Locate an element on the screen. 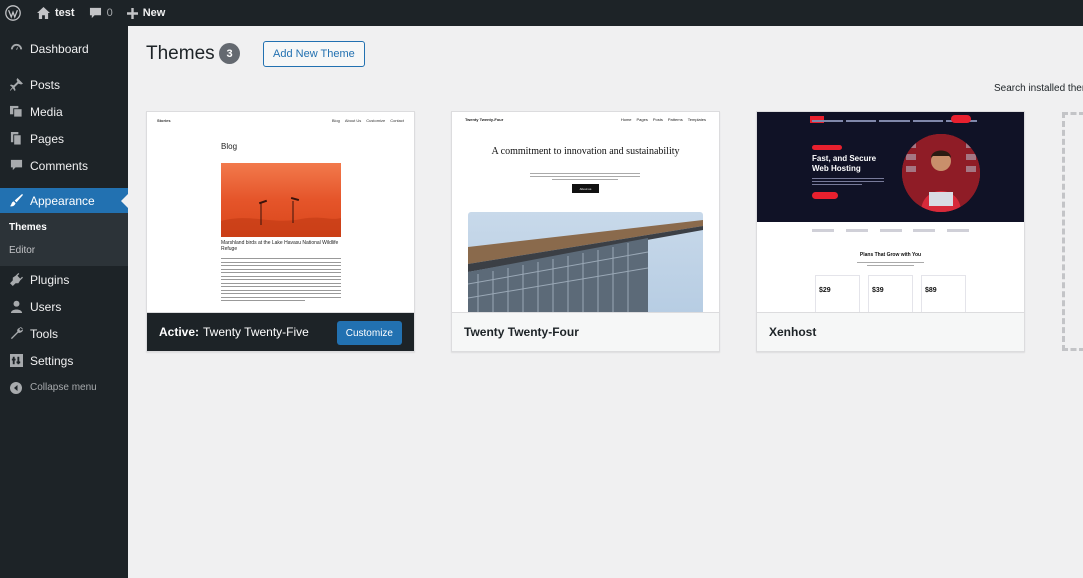  active-label: Active: is located at coordinates (179, 332).